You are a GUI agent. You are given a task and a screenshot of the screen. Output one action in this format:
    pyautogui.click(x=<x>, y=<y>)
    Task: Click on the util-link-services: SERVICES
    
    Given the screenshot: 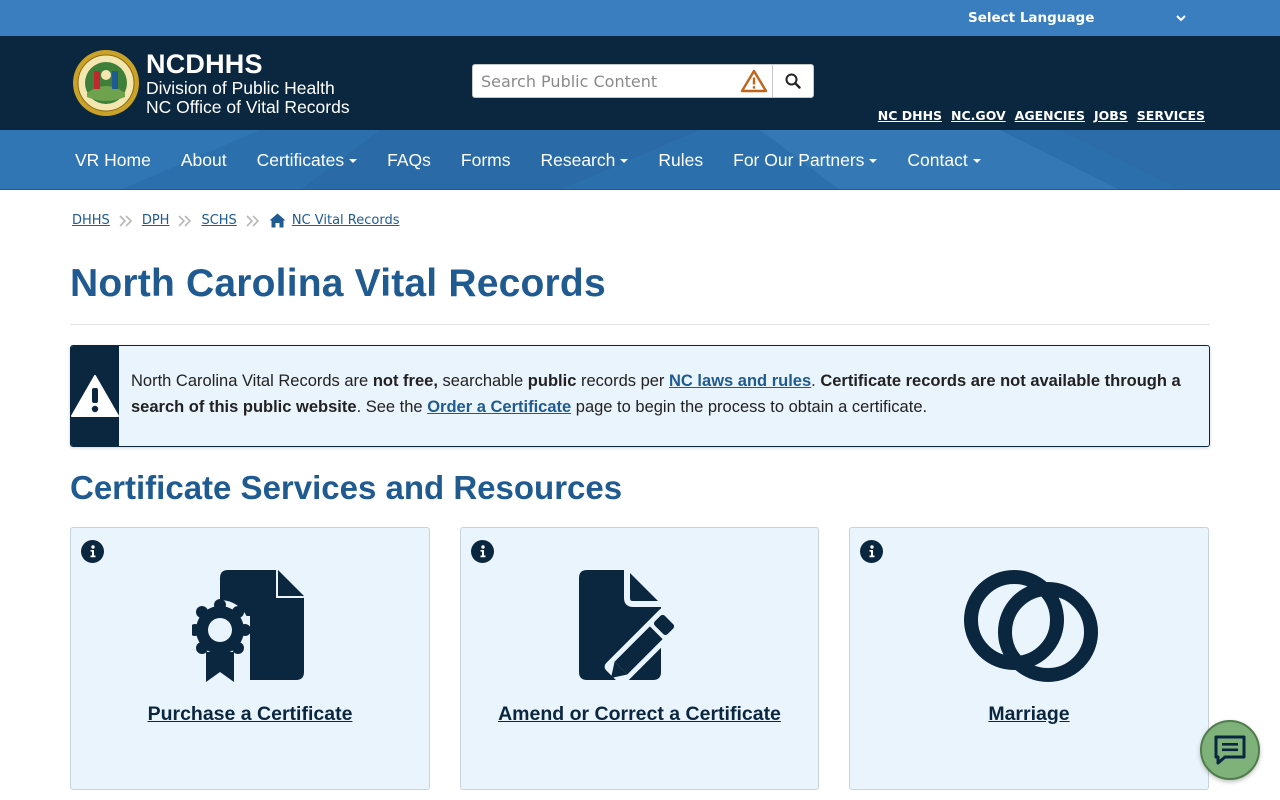 What is the action you would take?
    pyautogui.click(x=1171, y=115)
    